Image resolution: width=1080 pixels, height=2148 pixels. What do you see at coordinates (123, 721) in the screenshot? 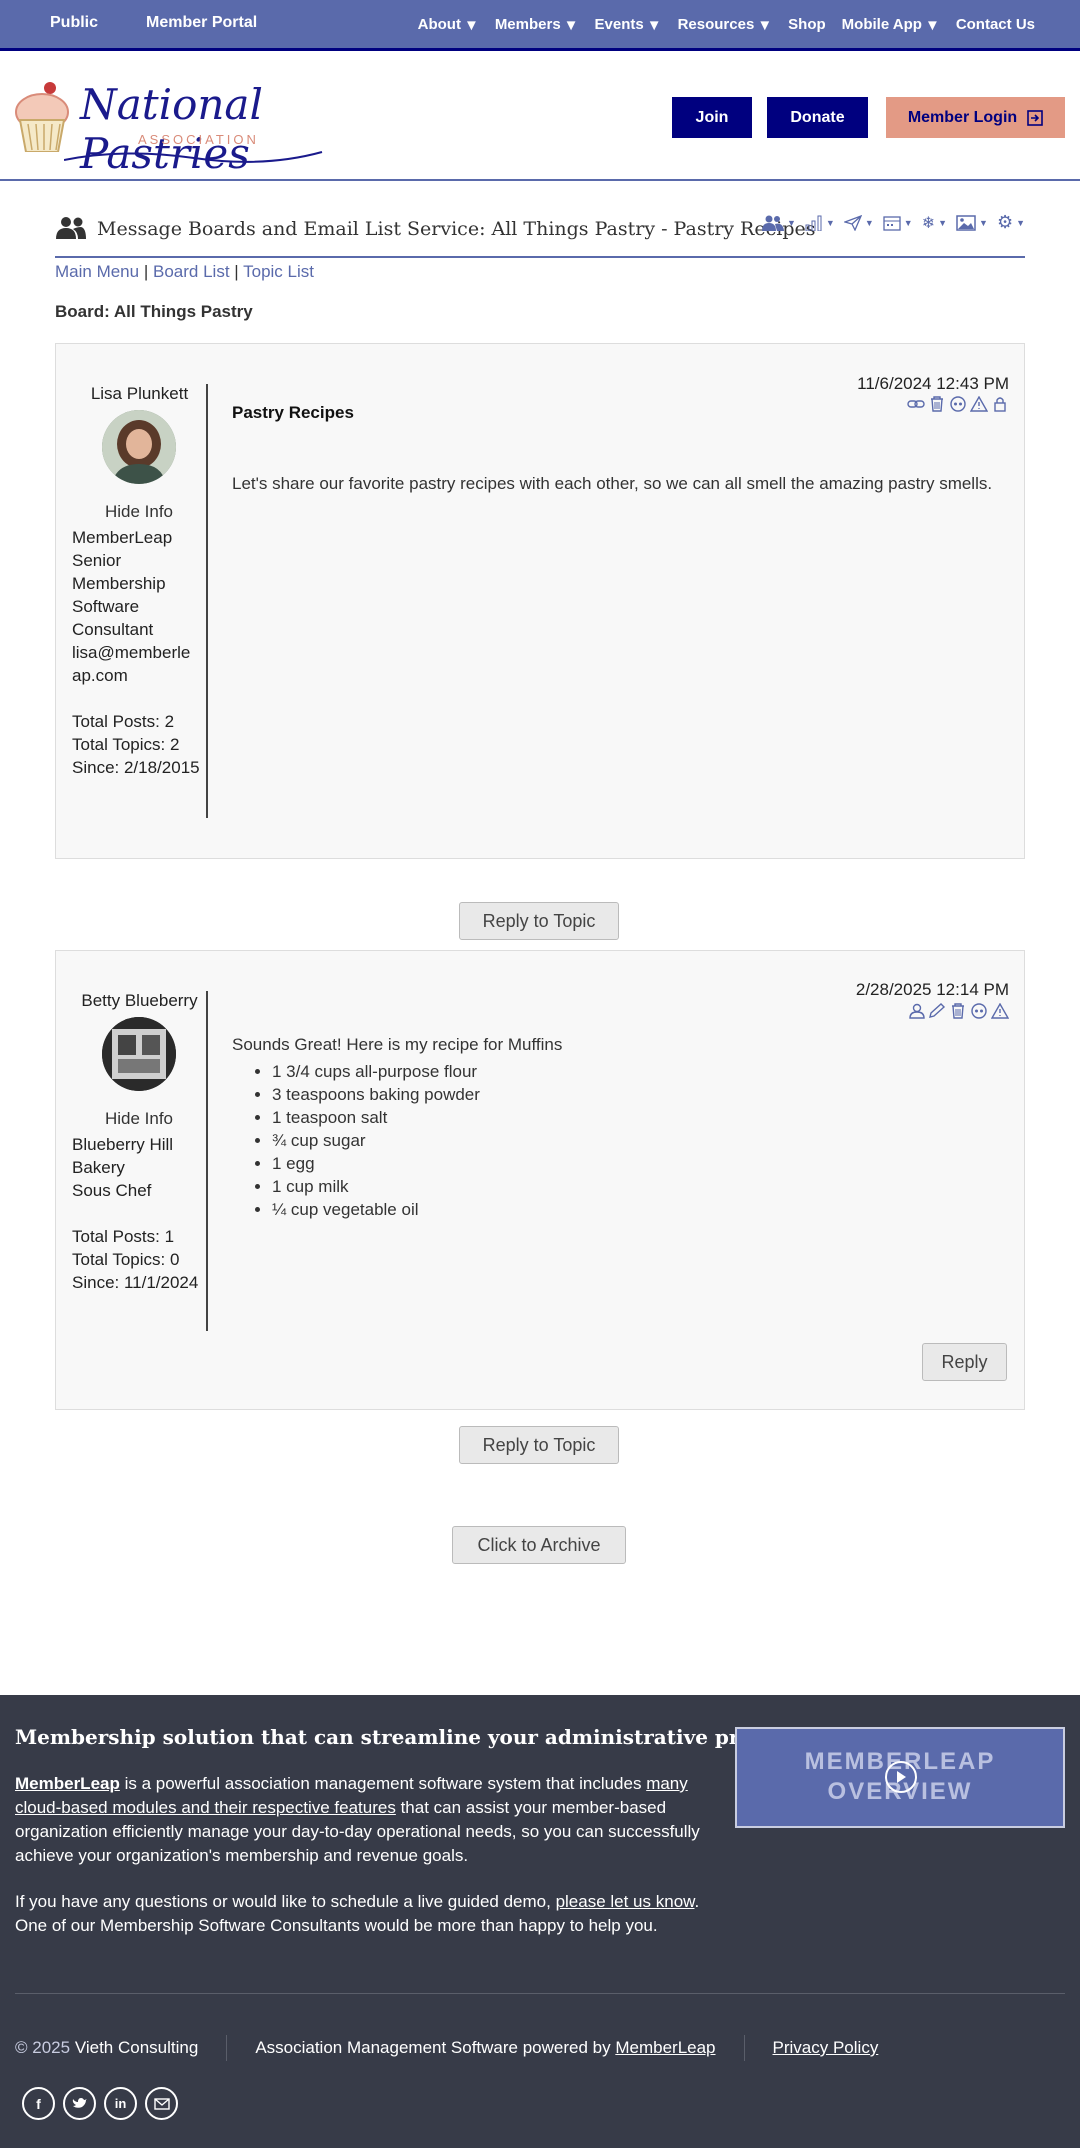
I see `author-stat: Total Posts: 2` at bounding box center [123, 721].